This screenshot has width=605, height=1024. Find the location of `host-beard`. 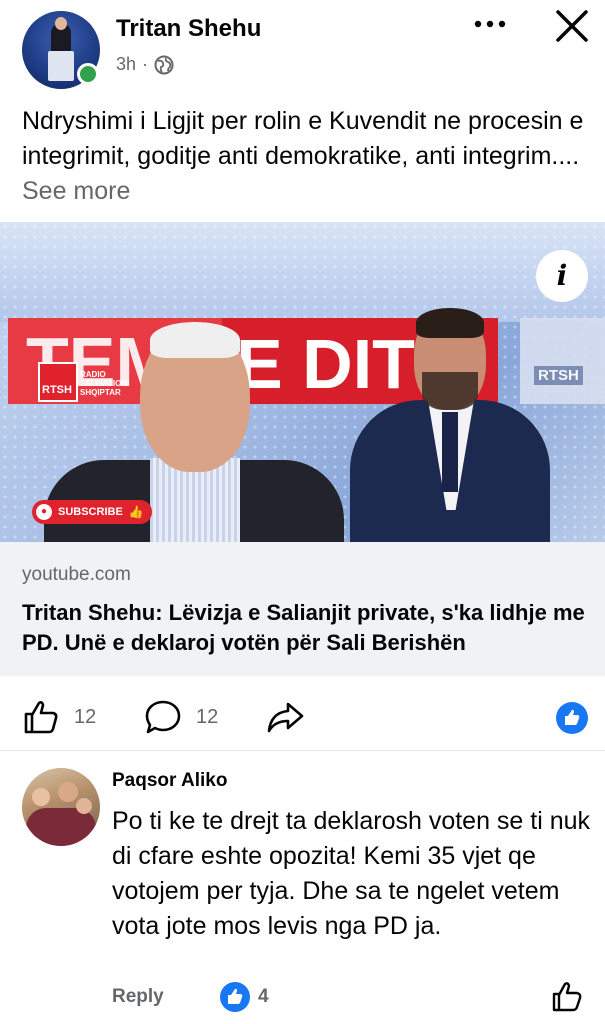

host-beard is located at coordinates (450, 391).